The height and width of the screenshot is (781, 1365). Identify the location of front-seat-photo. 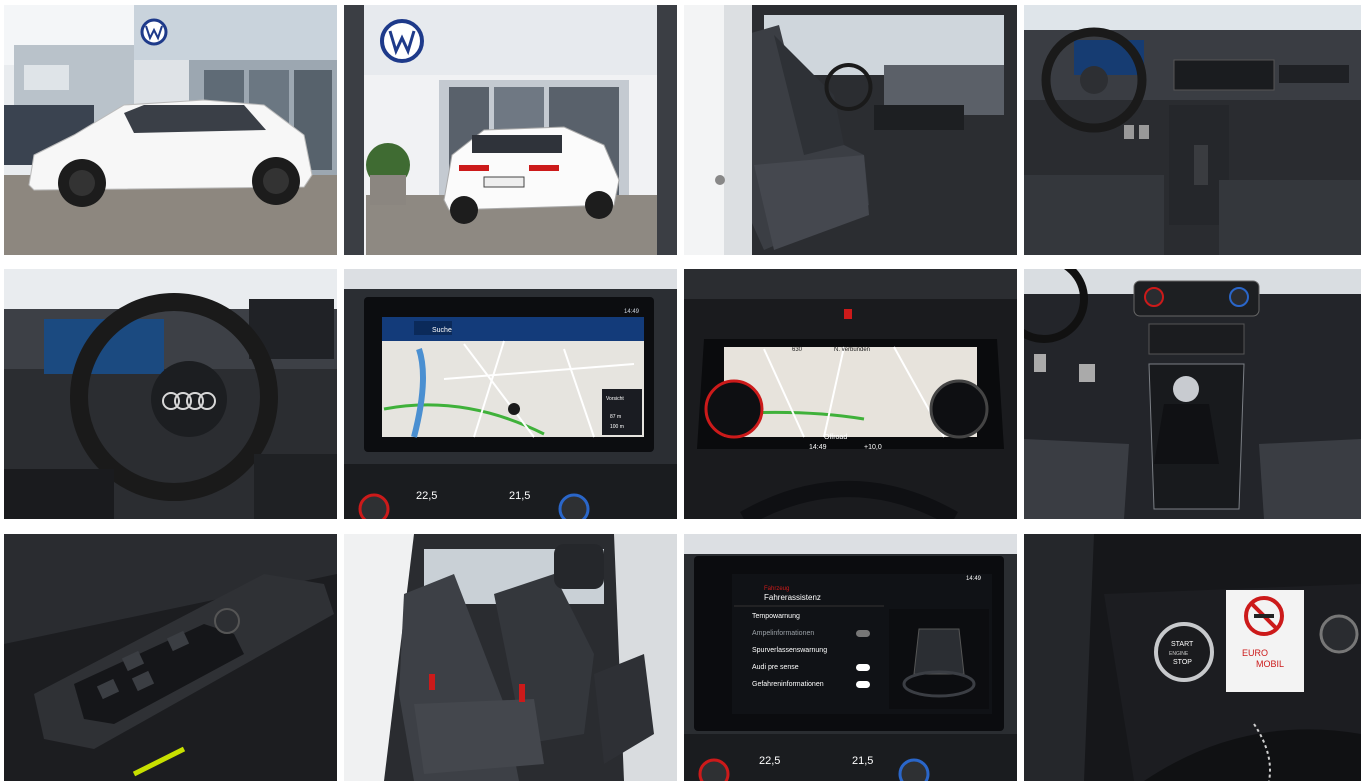
(850, 130).